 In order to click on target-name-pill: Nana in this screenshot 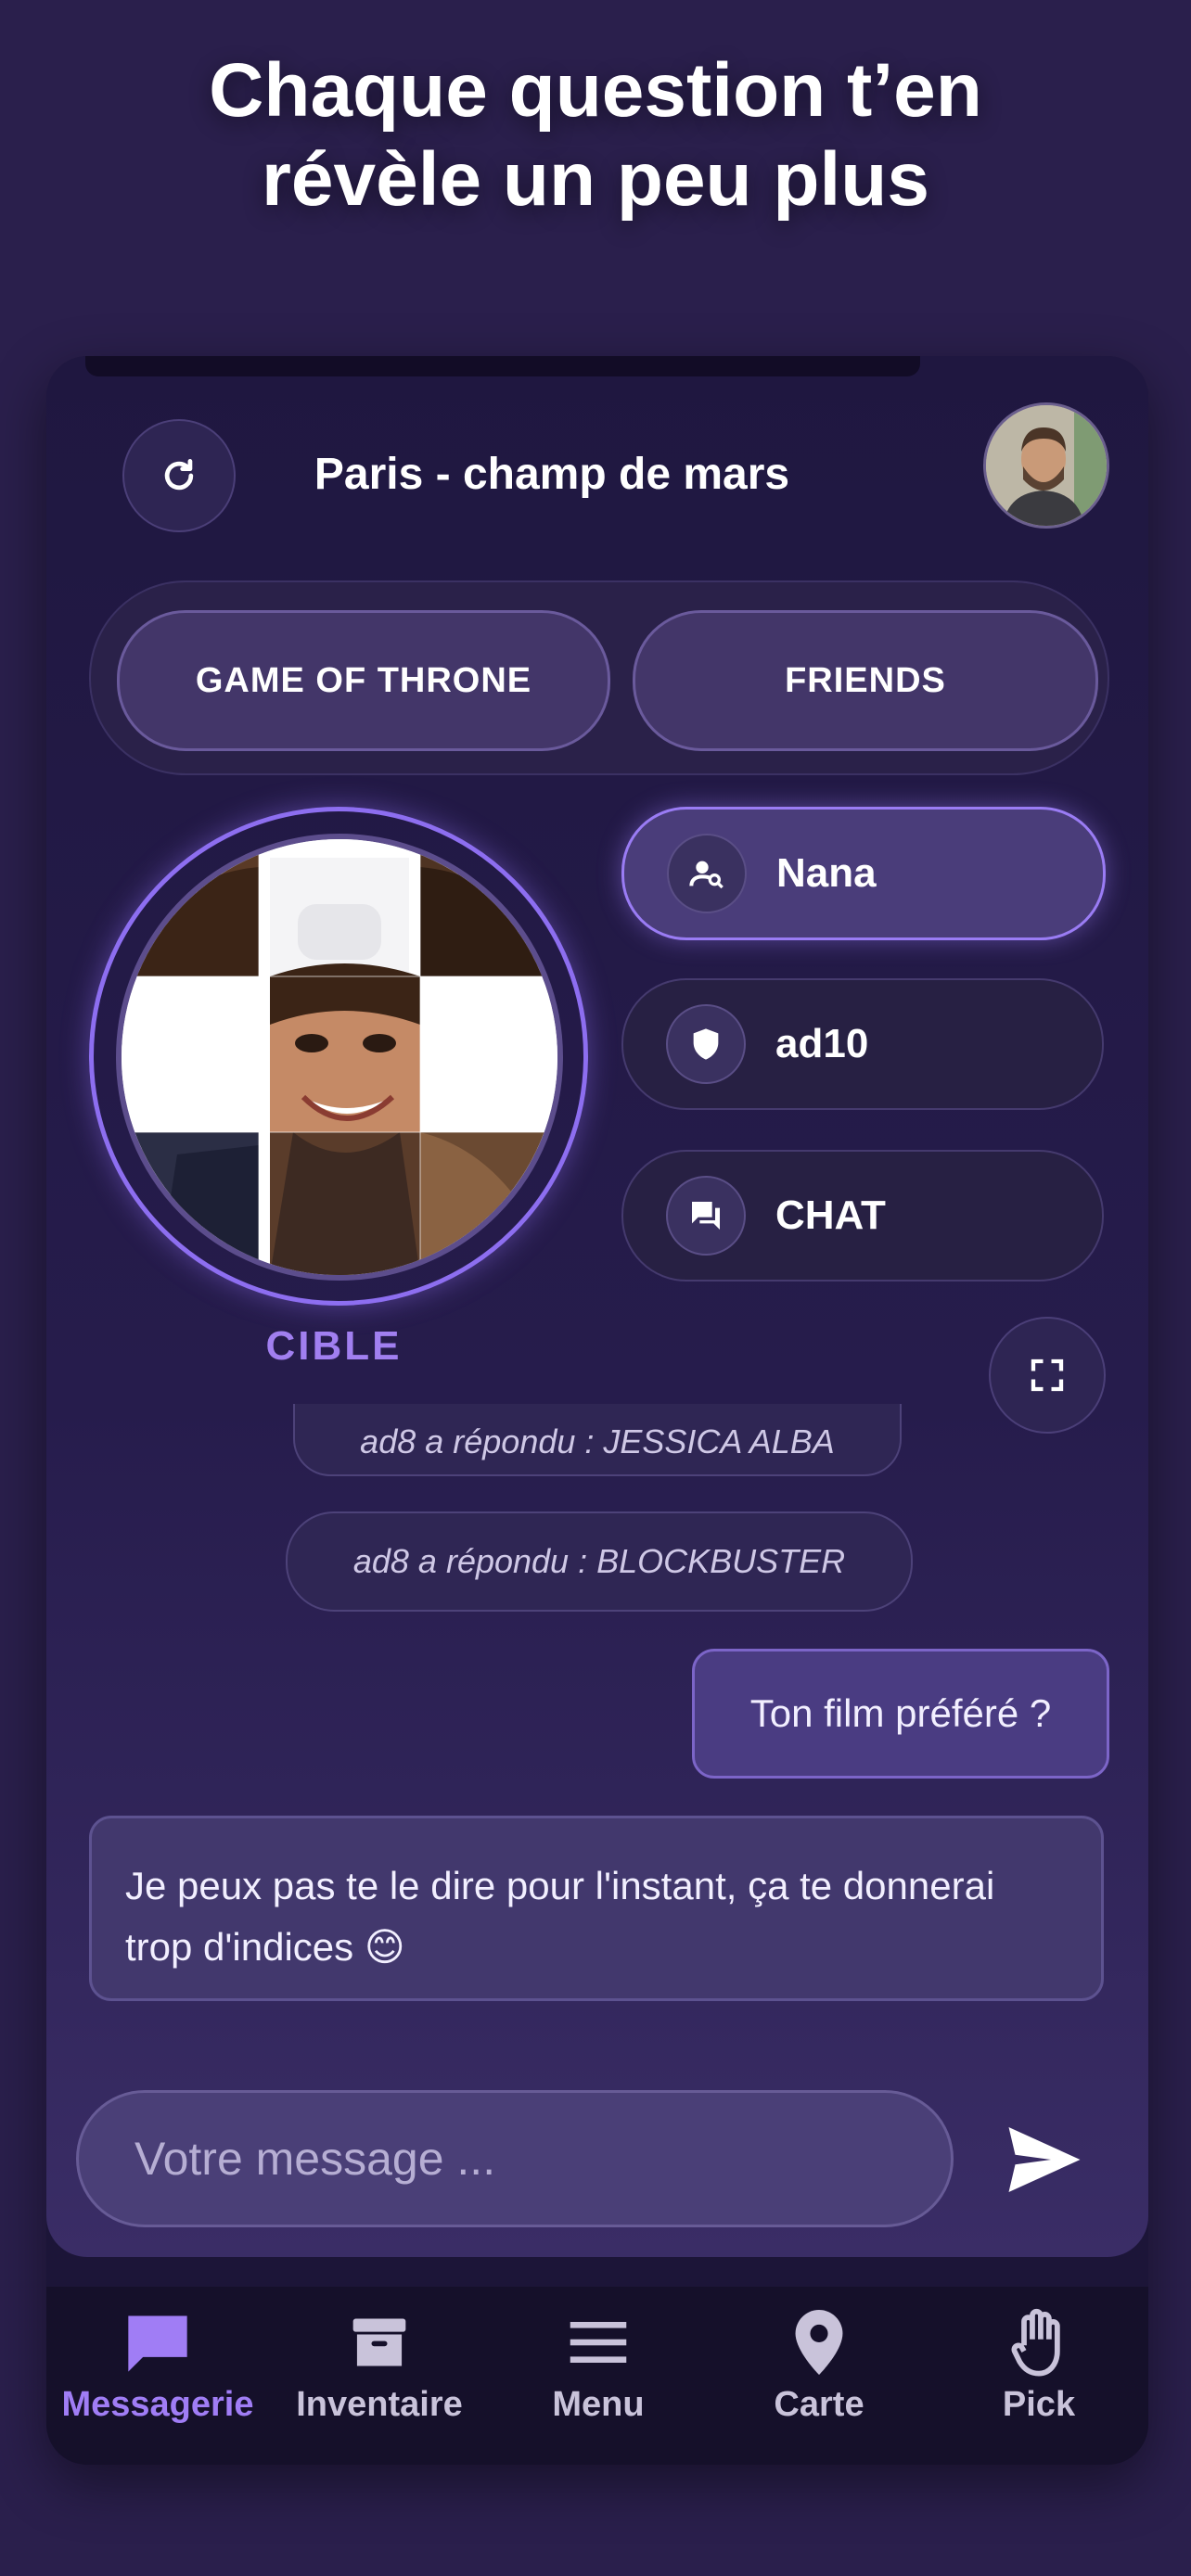, I will do `click(863, 873)`.